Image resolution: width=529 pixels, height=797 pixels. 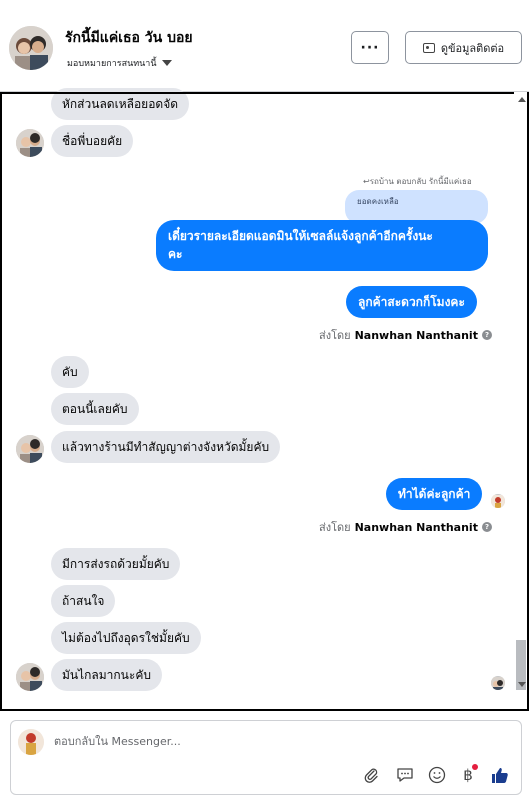 I want to click on incoming-message: มันไกลมากนะคับ, so click(x=106, y=675).